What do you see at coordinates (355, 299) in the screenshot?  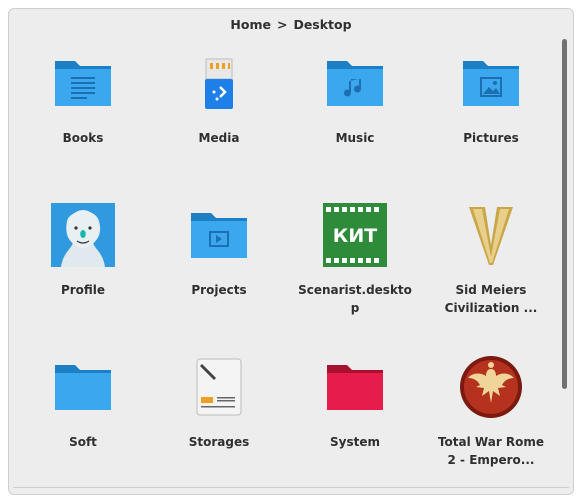 I see `item-label: Scenarist.deskto p` at bounding box center [355, 299].